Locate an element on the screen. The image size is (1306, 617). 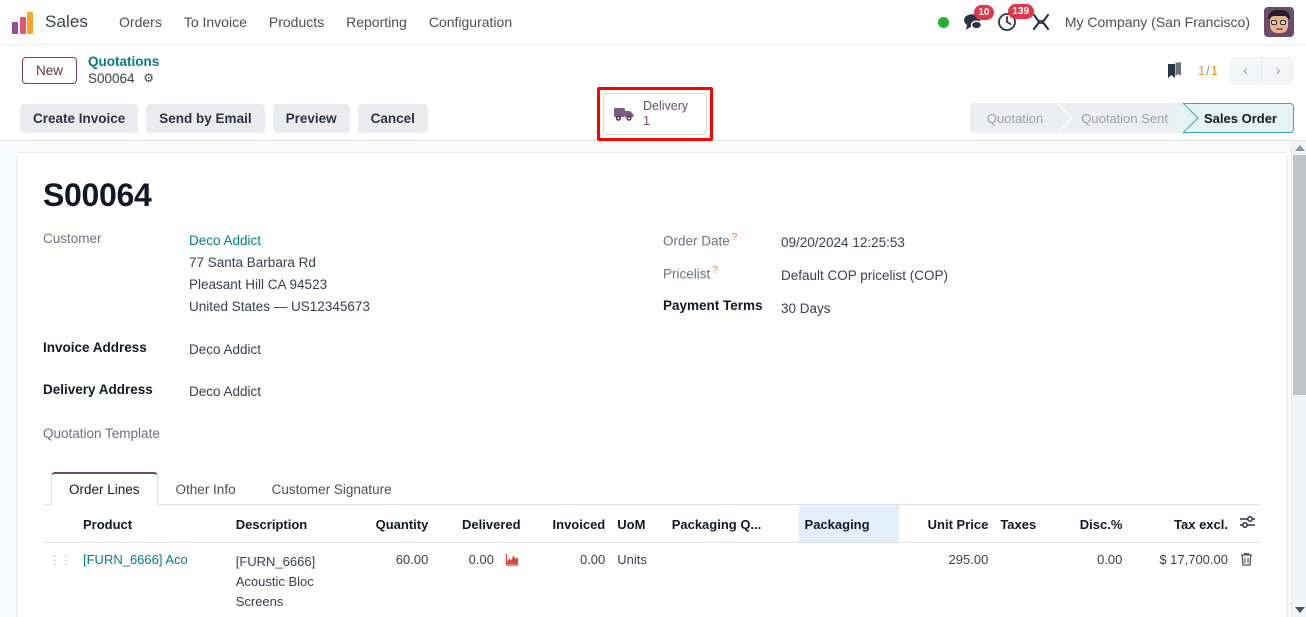
status-quotation-sent: Quotation Sent is located at coordinates (1121, 118).